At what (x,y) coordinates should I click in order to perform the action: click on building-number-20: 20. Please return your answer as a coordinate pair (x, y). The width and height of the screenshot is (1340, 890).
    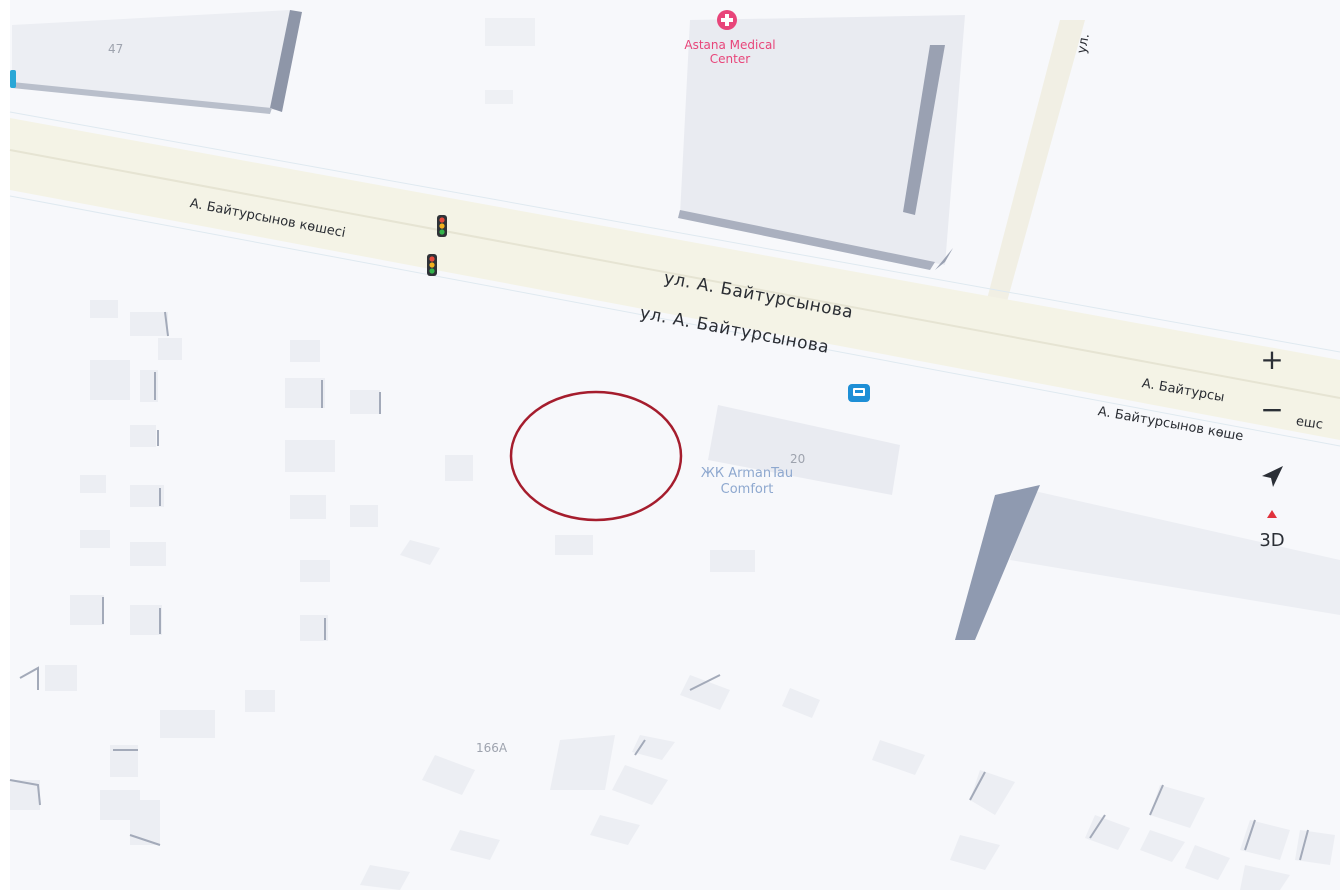
    Looking at the image, I should click on (798, 459).